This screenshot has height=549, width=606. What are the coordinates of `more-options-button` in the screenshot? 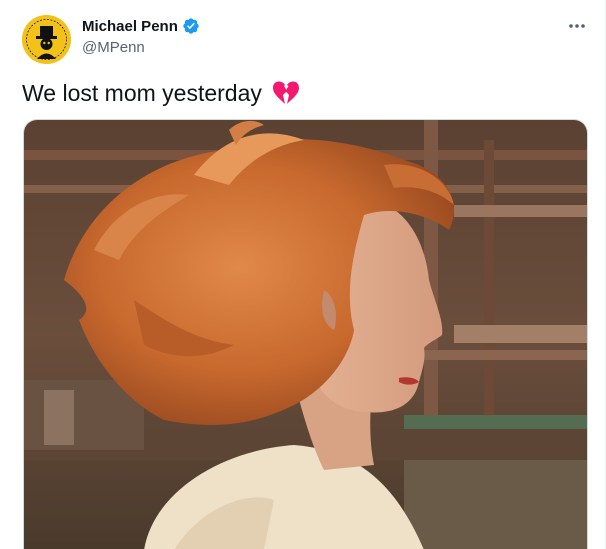 It's located at (577, 26).